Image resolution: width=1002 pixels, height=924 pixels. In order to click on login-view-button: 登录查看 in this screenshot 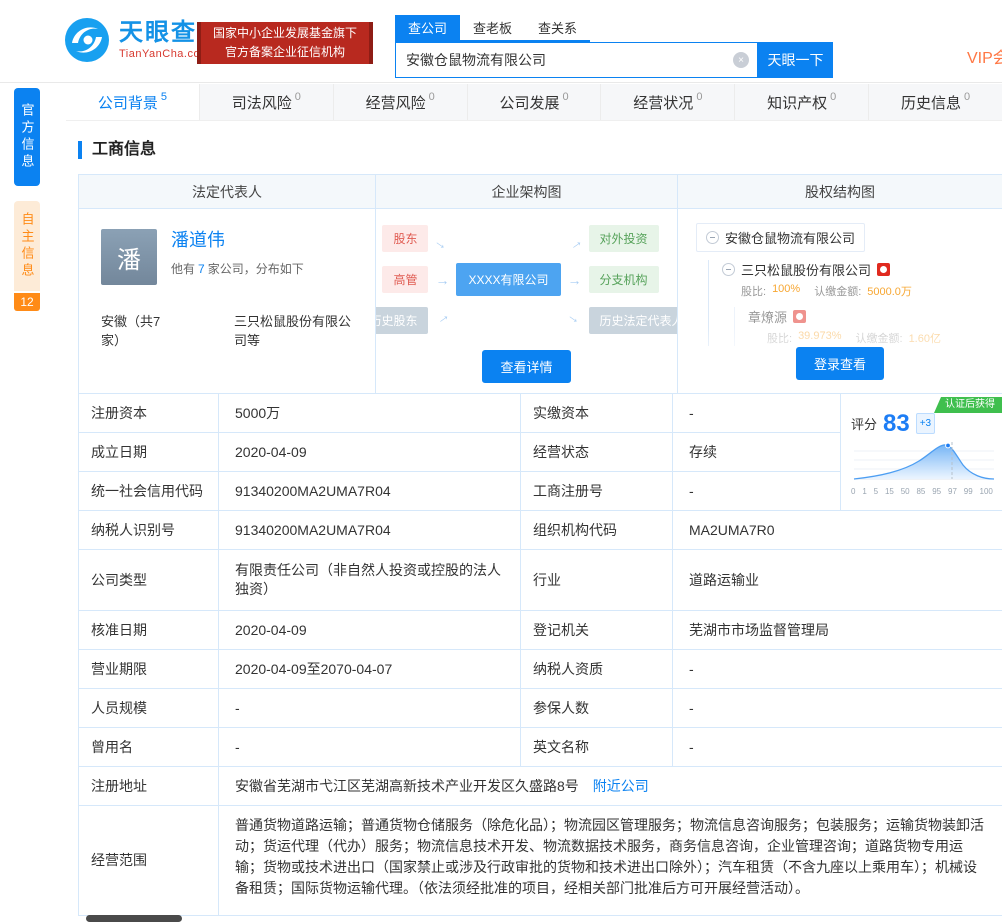, I will do `click(840, 363)`.